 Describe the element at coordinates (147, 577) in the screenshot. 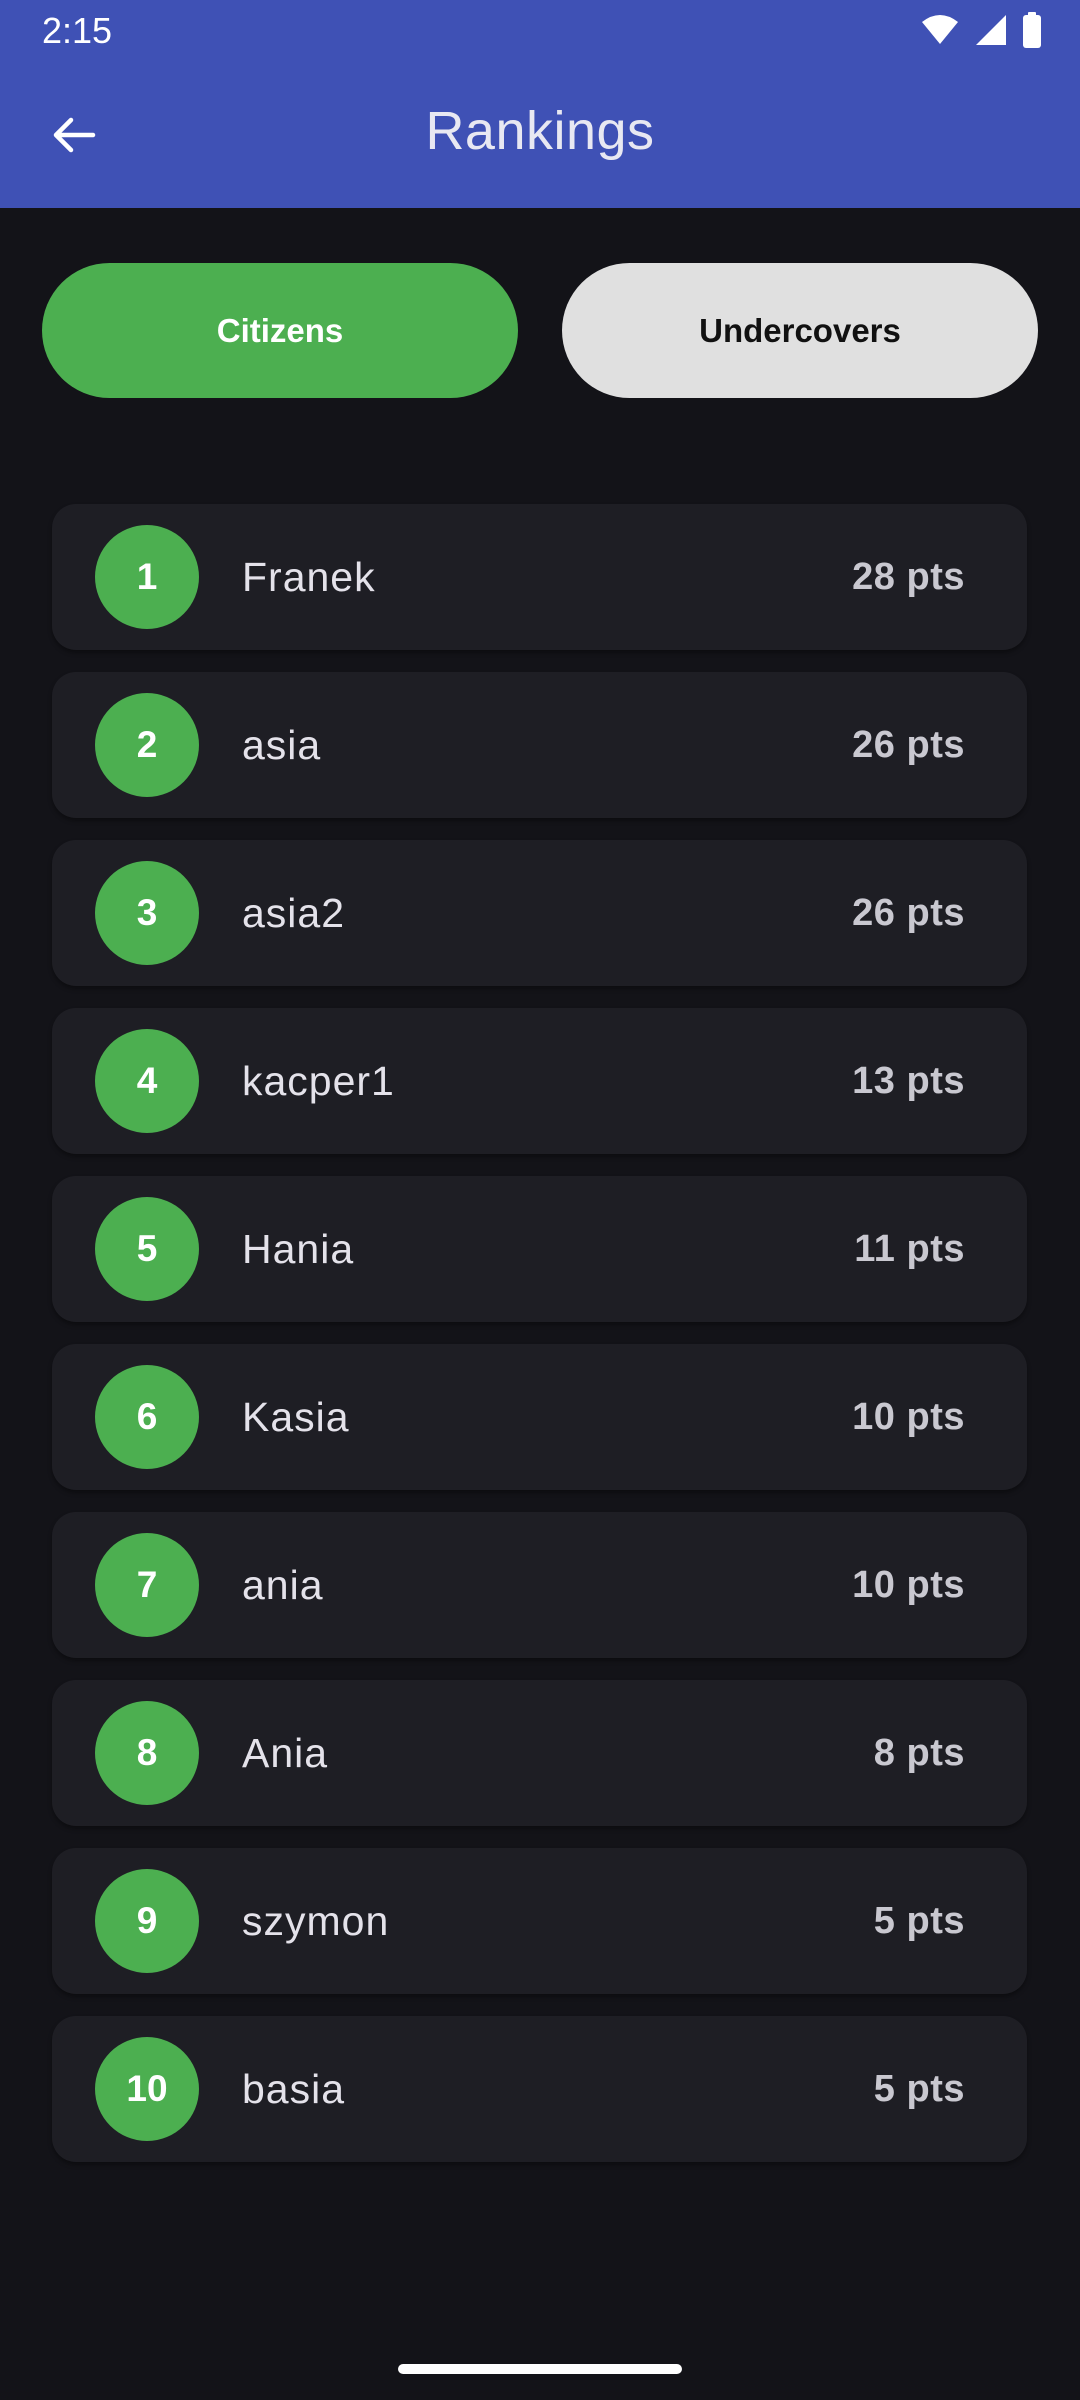

I see `rank-badge: 1` at that location.